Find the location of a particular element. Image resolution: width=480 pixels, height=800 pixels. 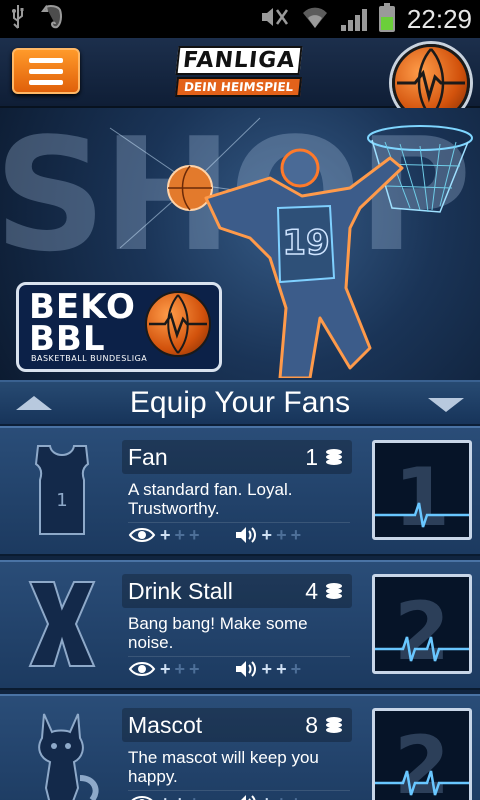

evernote-icon is located at coordinates (52, 19).